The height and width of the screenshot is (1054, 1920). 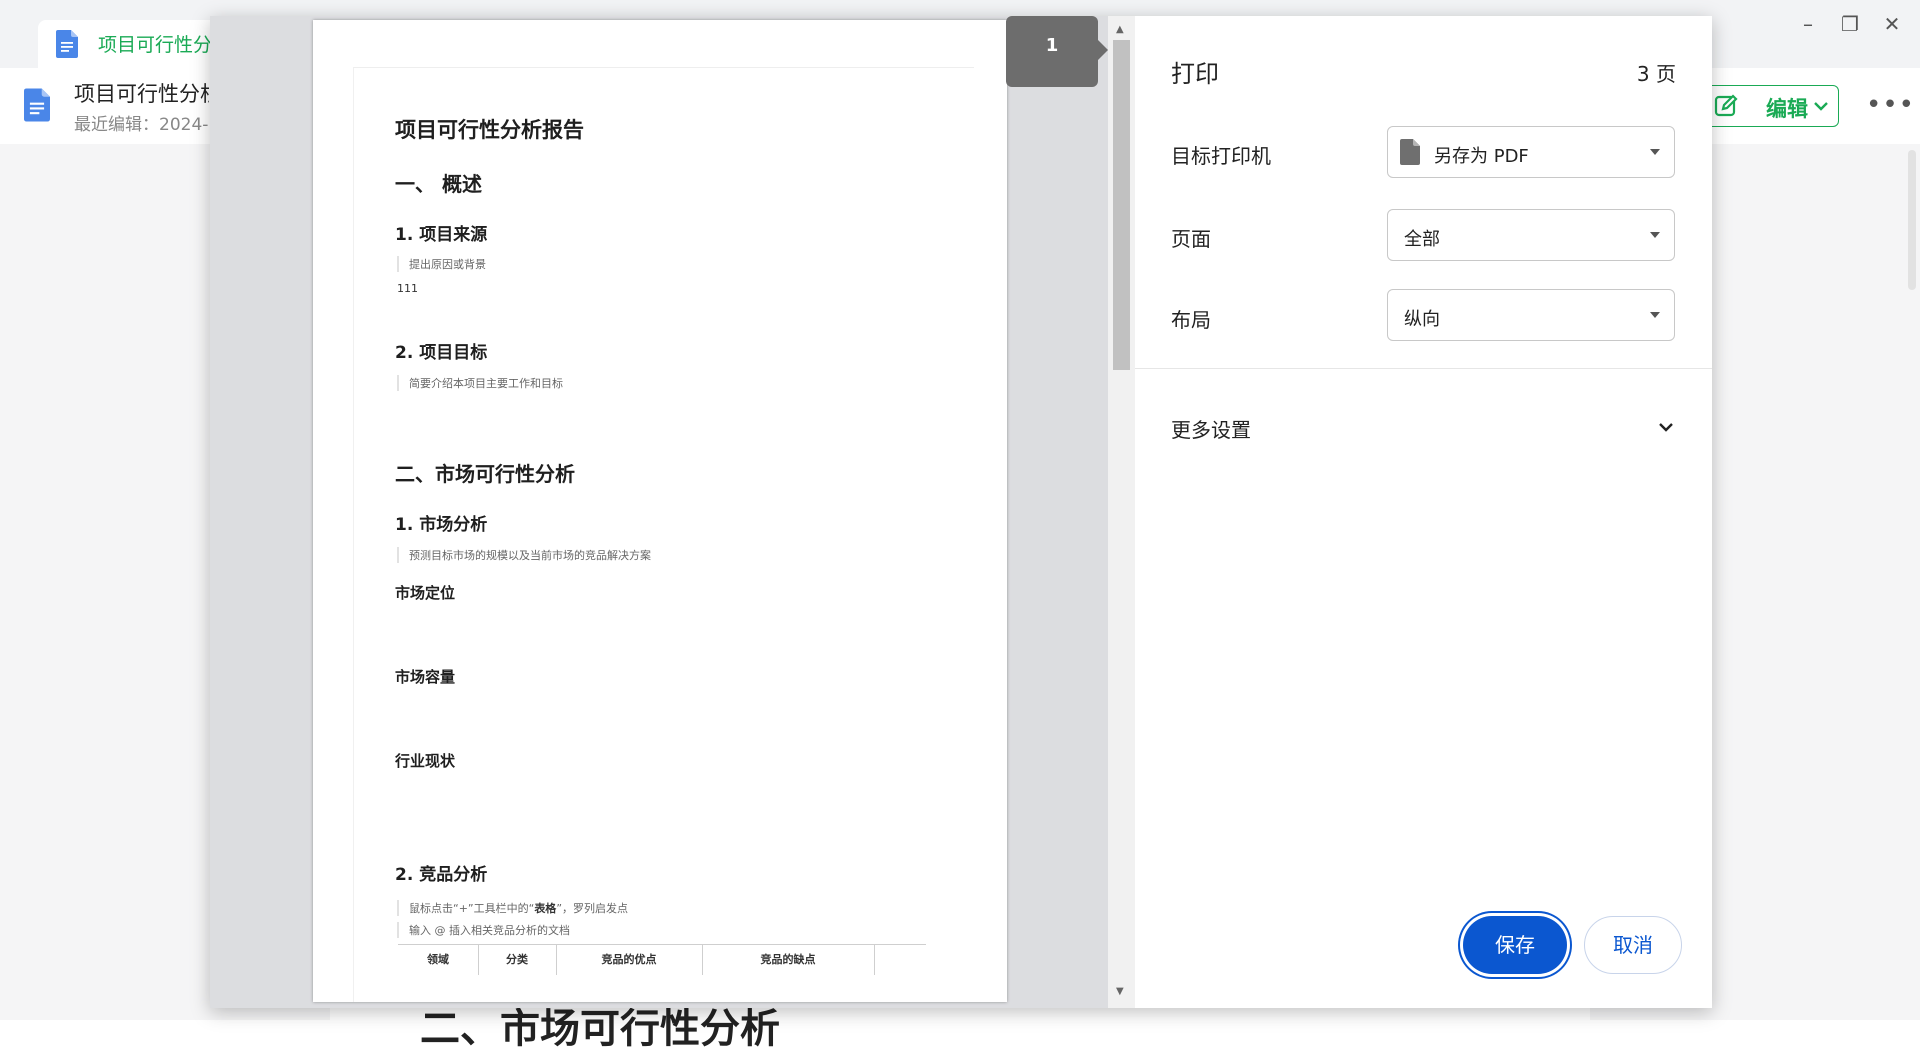 I want to click on page-count: 3 页, so click(x=1656, y=74).